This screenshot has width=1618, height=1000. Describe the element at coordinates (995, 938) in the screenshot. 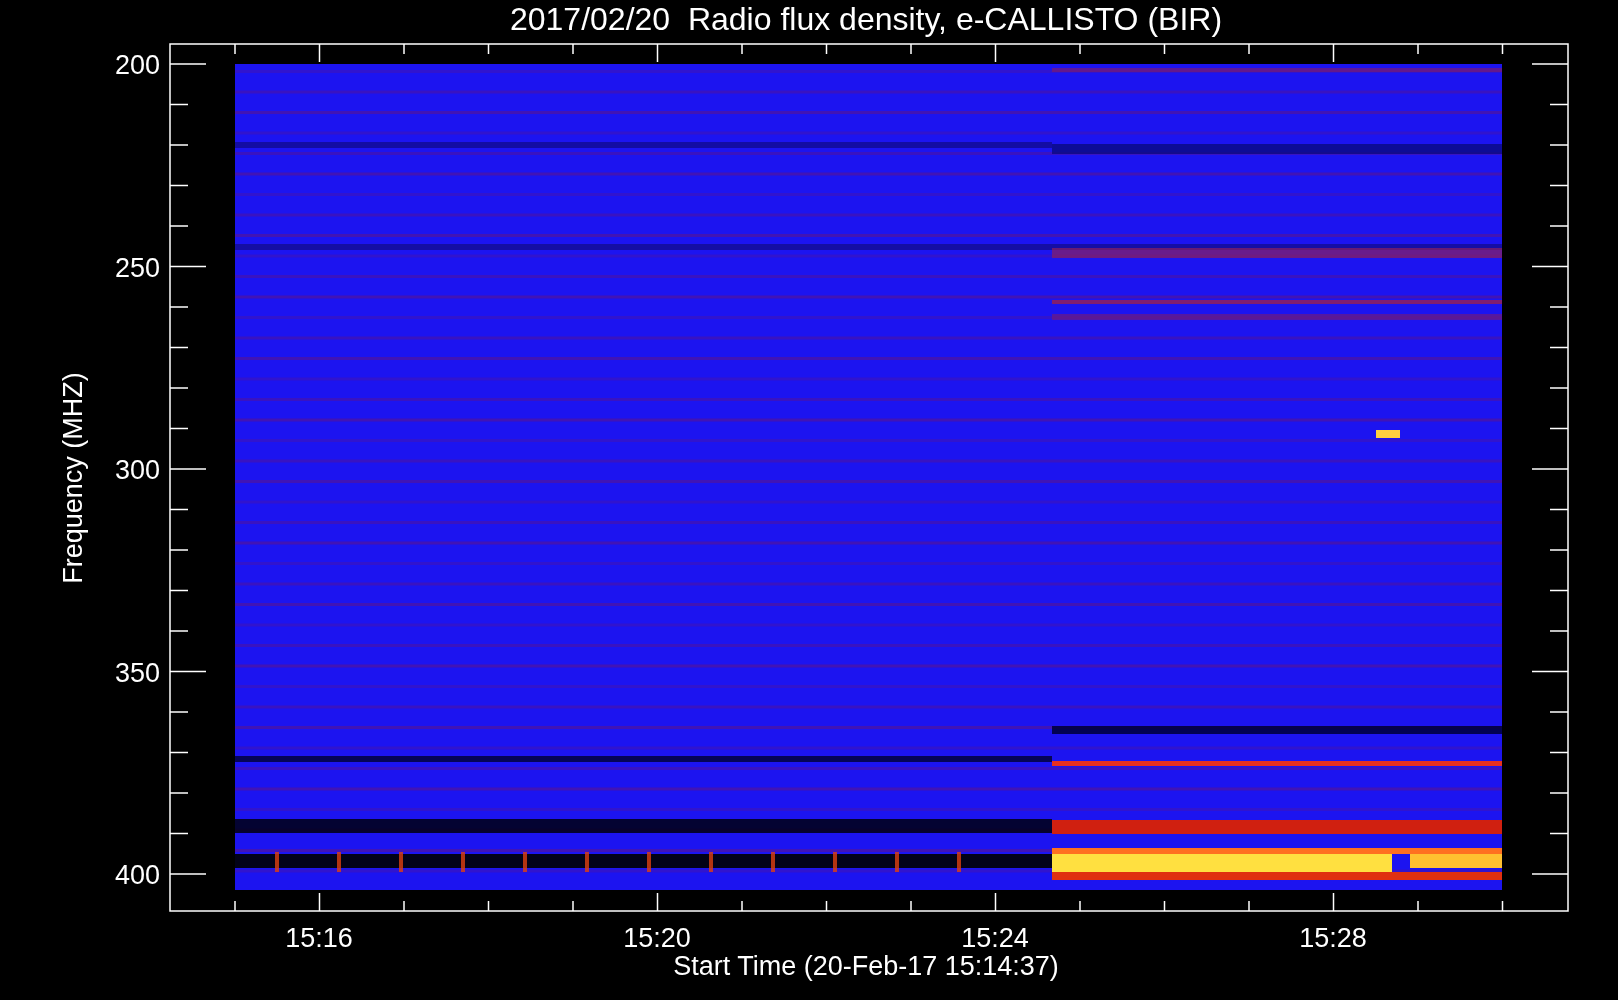

I see `x-tick-label: 15:24` at that location.